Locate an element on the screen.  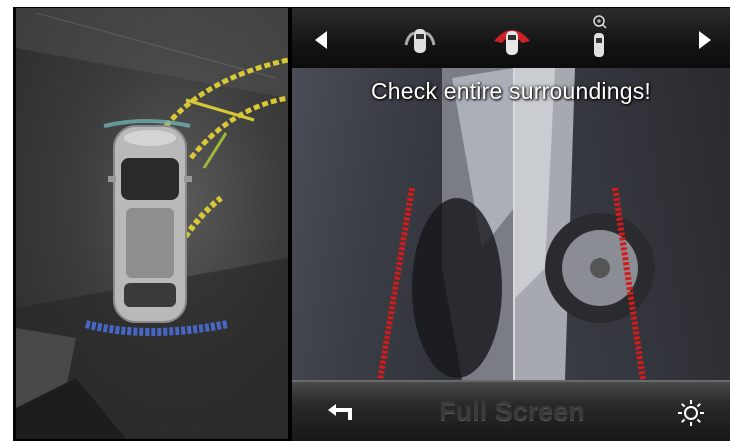
car-front-view-icon is located at coordinates (512, 39).